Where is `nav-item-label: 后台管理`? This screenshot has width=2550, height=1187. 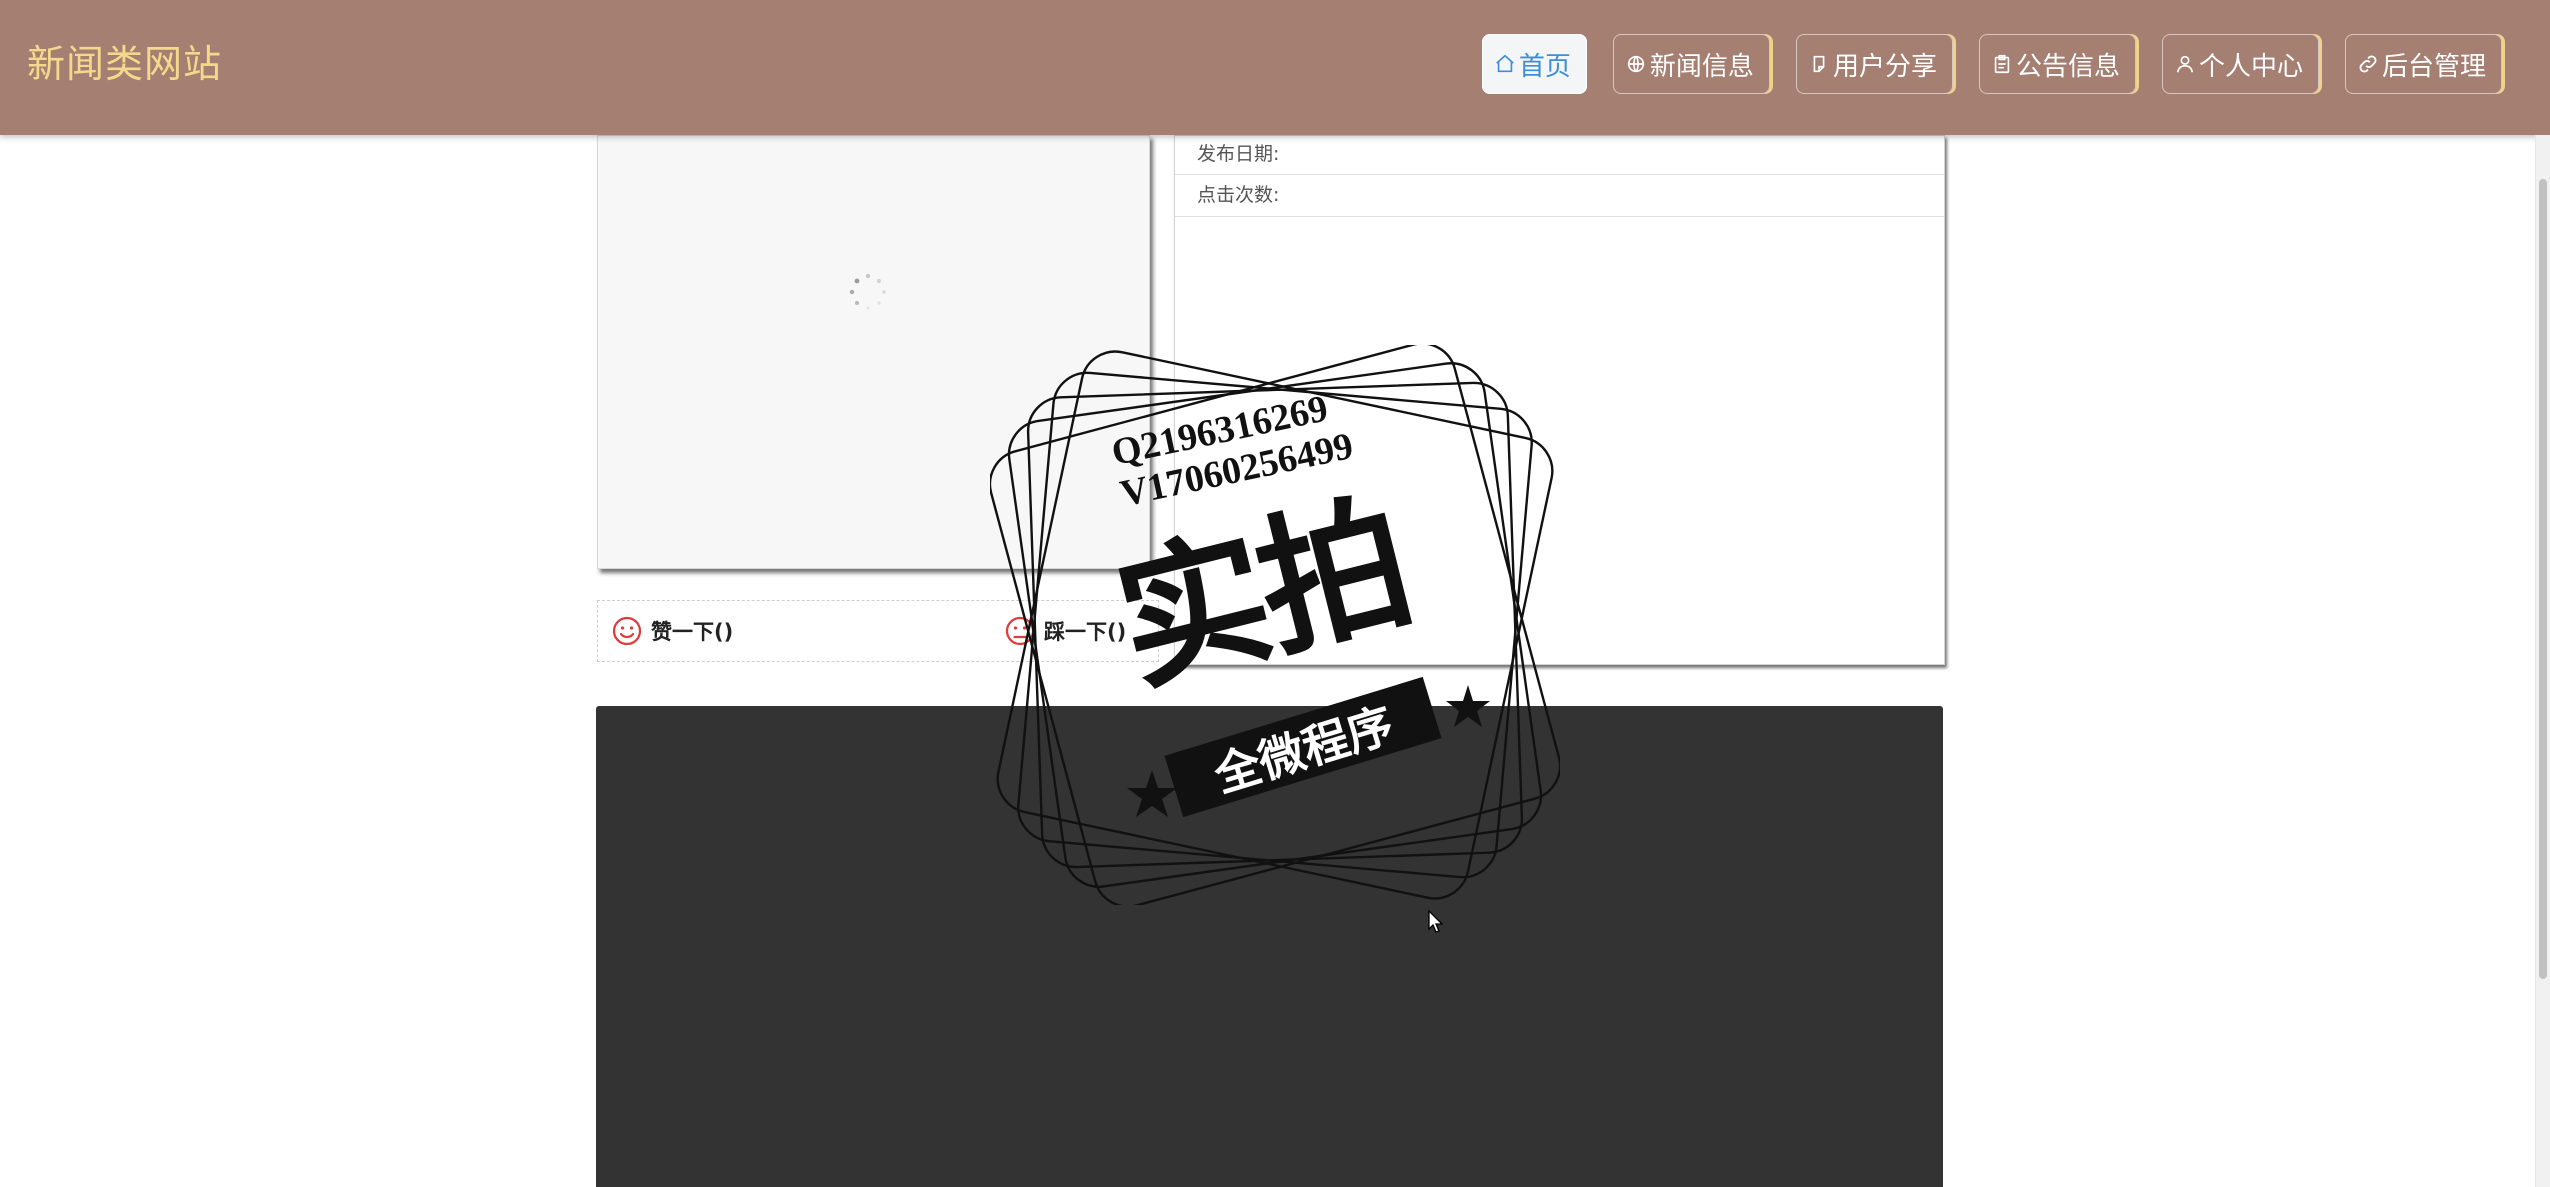 nav-item-label: 后台管理 is located at coordinates (2433, 66).